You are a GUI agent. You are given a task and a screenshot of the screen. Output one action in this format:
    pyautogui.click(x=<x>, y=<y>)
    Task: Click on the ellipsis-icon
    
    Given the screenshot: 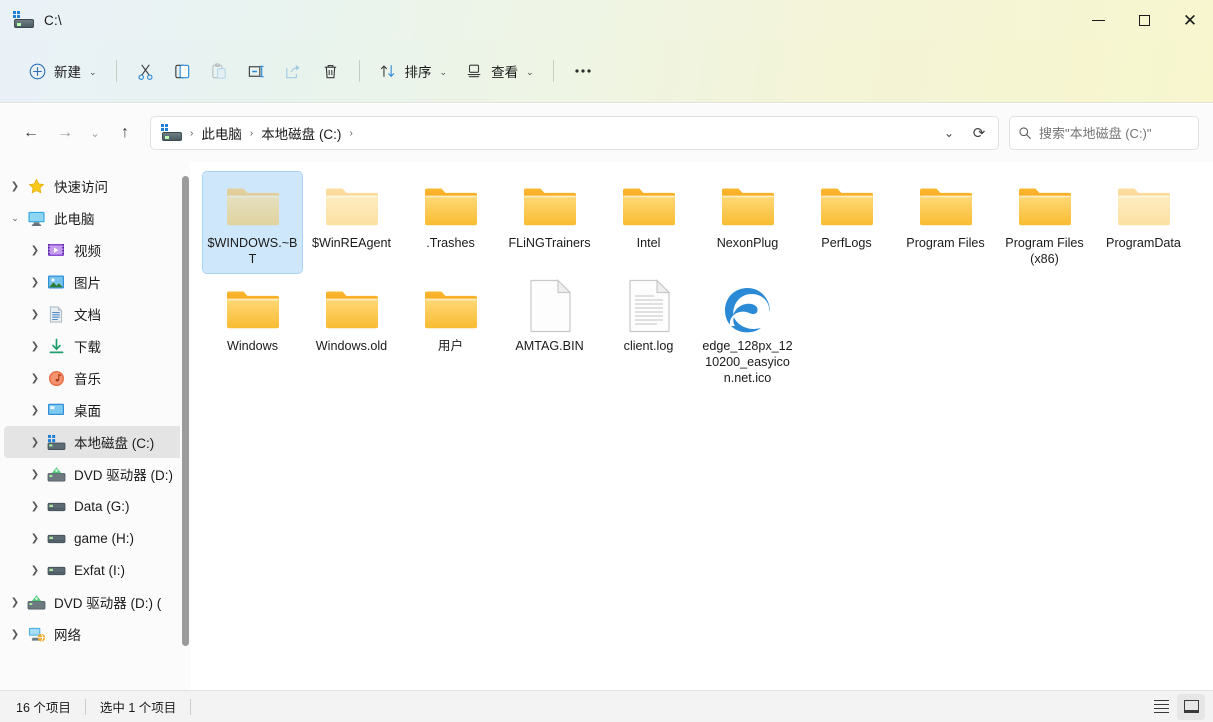 What is the action you would take?
    pyautogui.click(x=583, y=71)
    